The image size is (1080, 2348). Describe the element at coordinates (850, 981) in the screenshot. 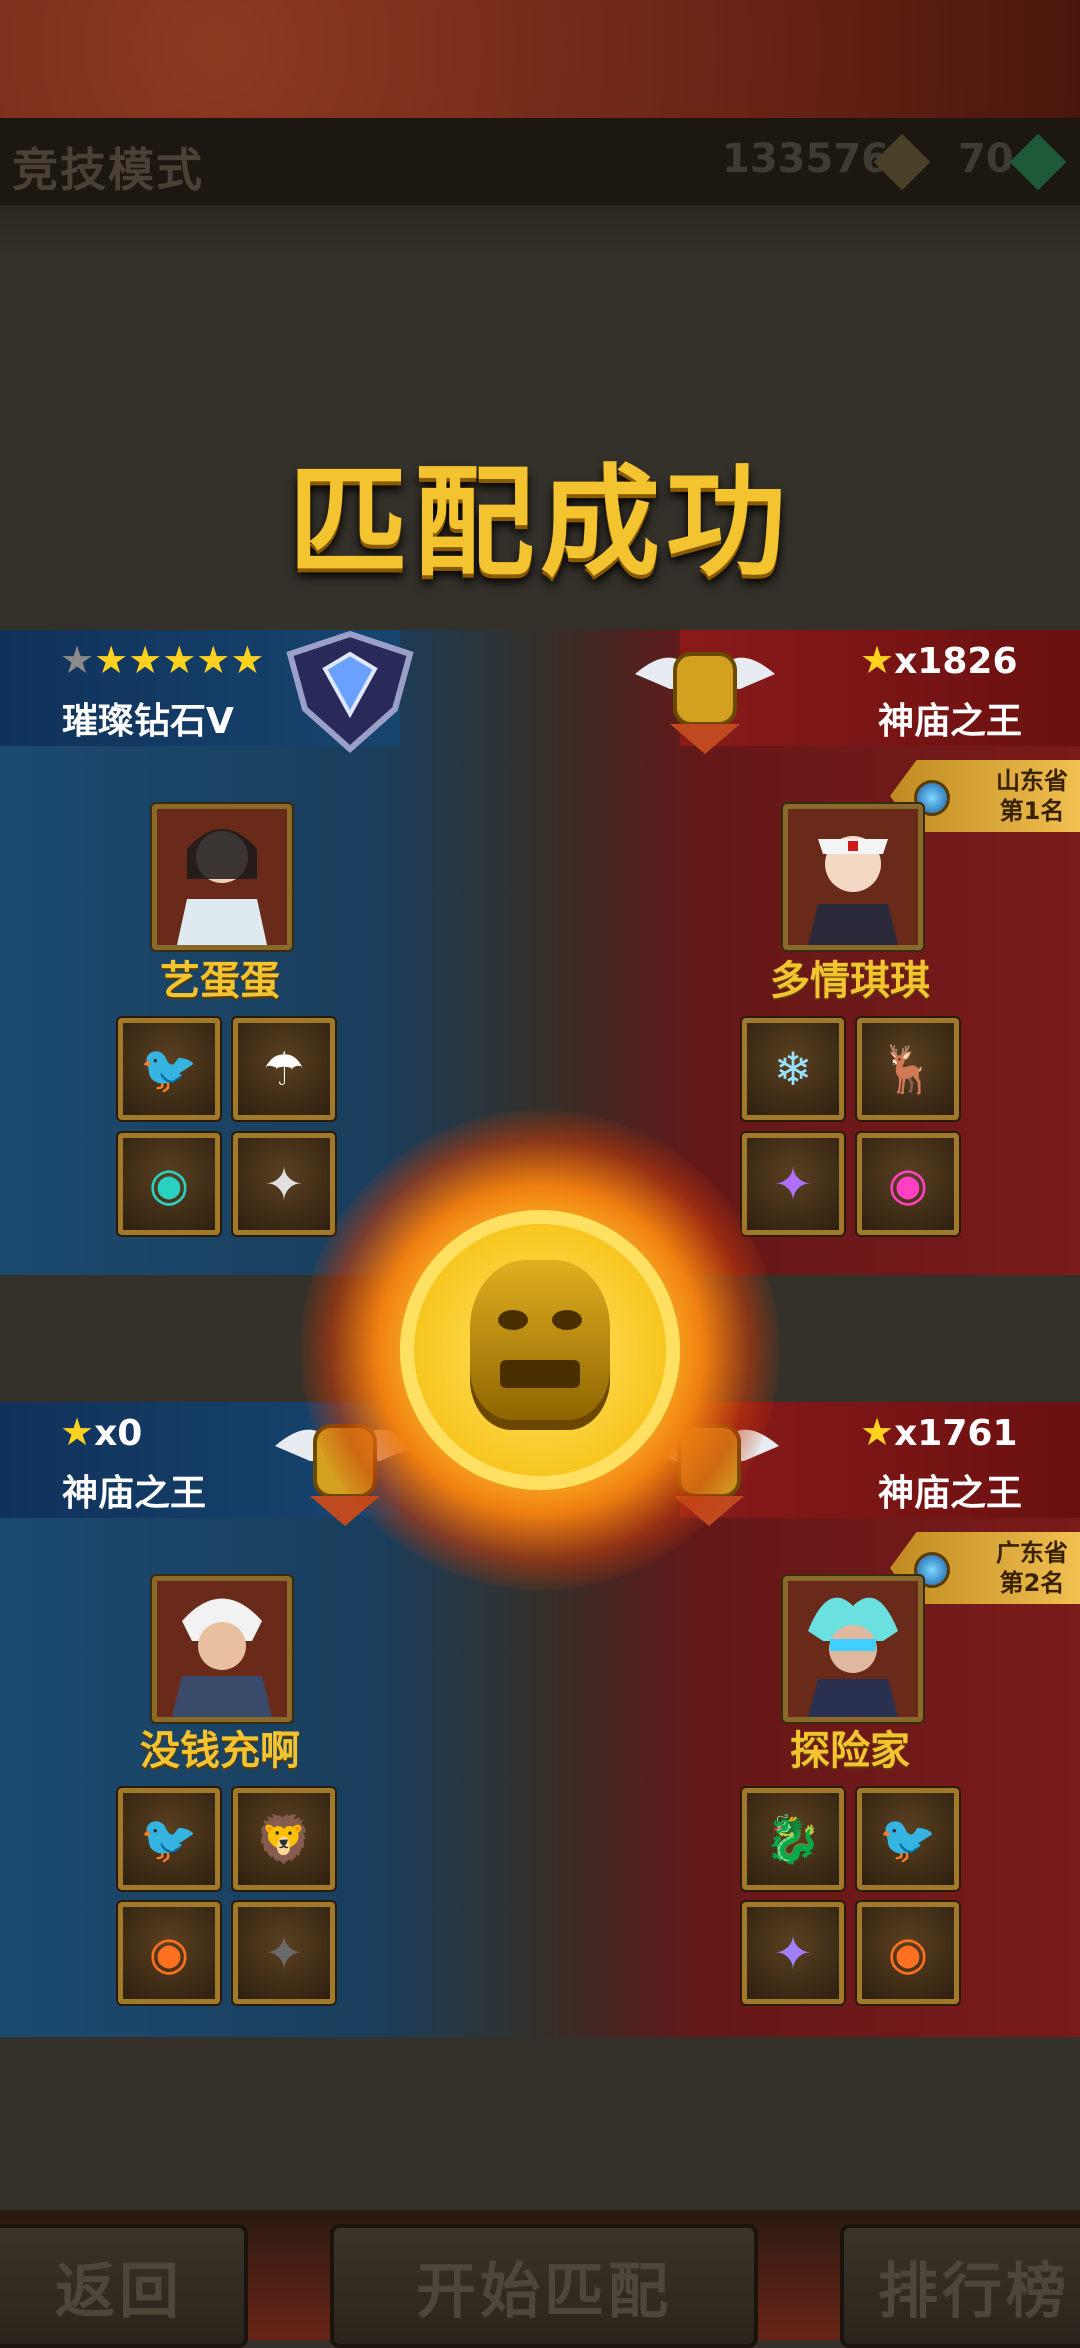

I see `player-name: 多情琪琪` at that location.